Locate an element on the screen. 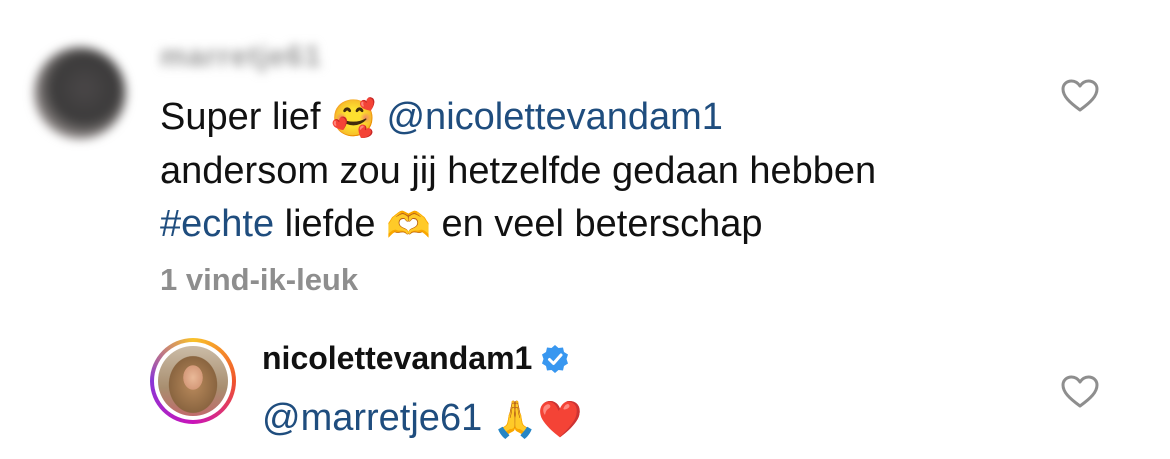 Image resolution: width=1170 pixels, height=459 pixels. reply-header: nicolettevandam1 is located at coordinates (416, 358).